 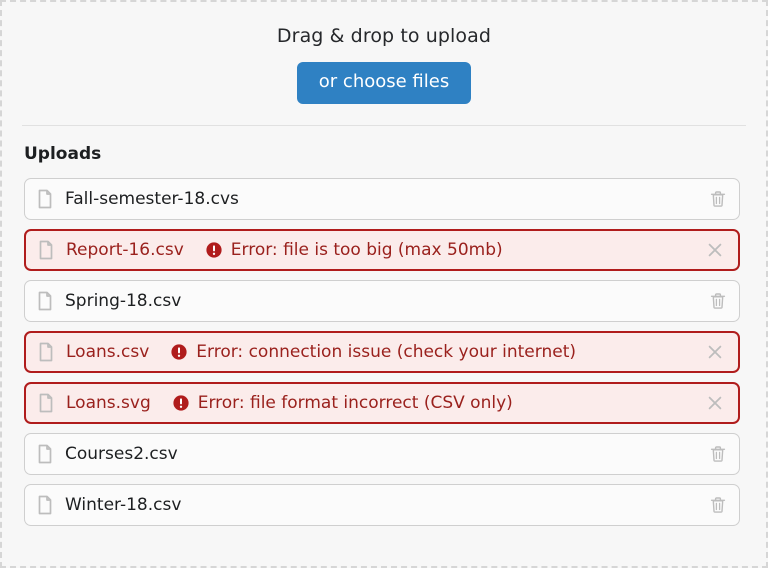 I want to click on upload-row: Fall-semester-18.cvs, so click(x=382, y=199).